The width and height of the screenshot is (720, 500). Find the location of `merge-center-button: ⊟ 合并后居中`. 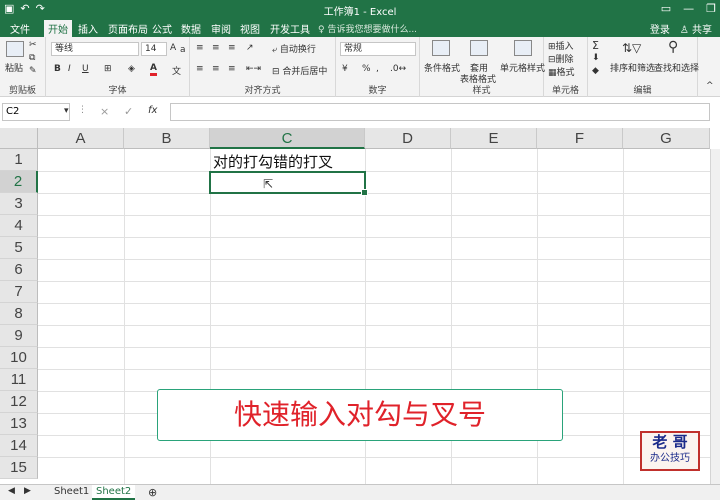

merge-center-button: ⊟ 合并后居中 is located at coordinates (299, 70).